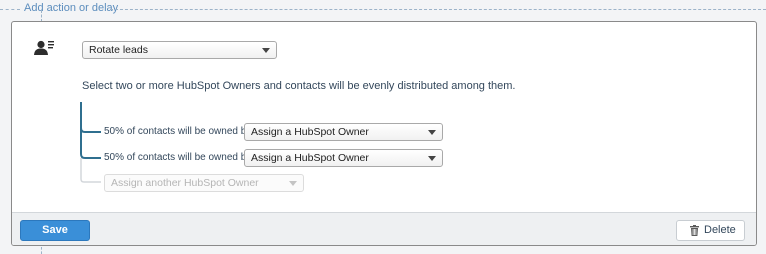 The image size is (766, 254). What do you see at coordinates (44, 47) in the screenshot?
I see `lead-rotation-icon` at bounding box center [44, 47].